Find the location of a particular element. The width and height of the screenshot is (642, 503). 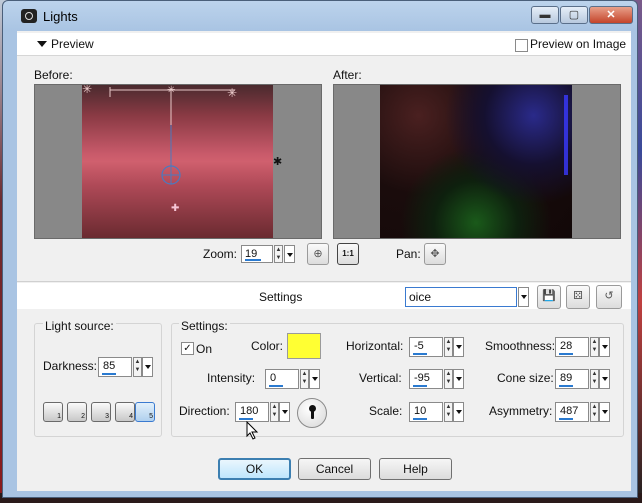

reset-icon: ↺ is located at coordinates (609, 296).